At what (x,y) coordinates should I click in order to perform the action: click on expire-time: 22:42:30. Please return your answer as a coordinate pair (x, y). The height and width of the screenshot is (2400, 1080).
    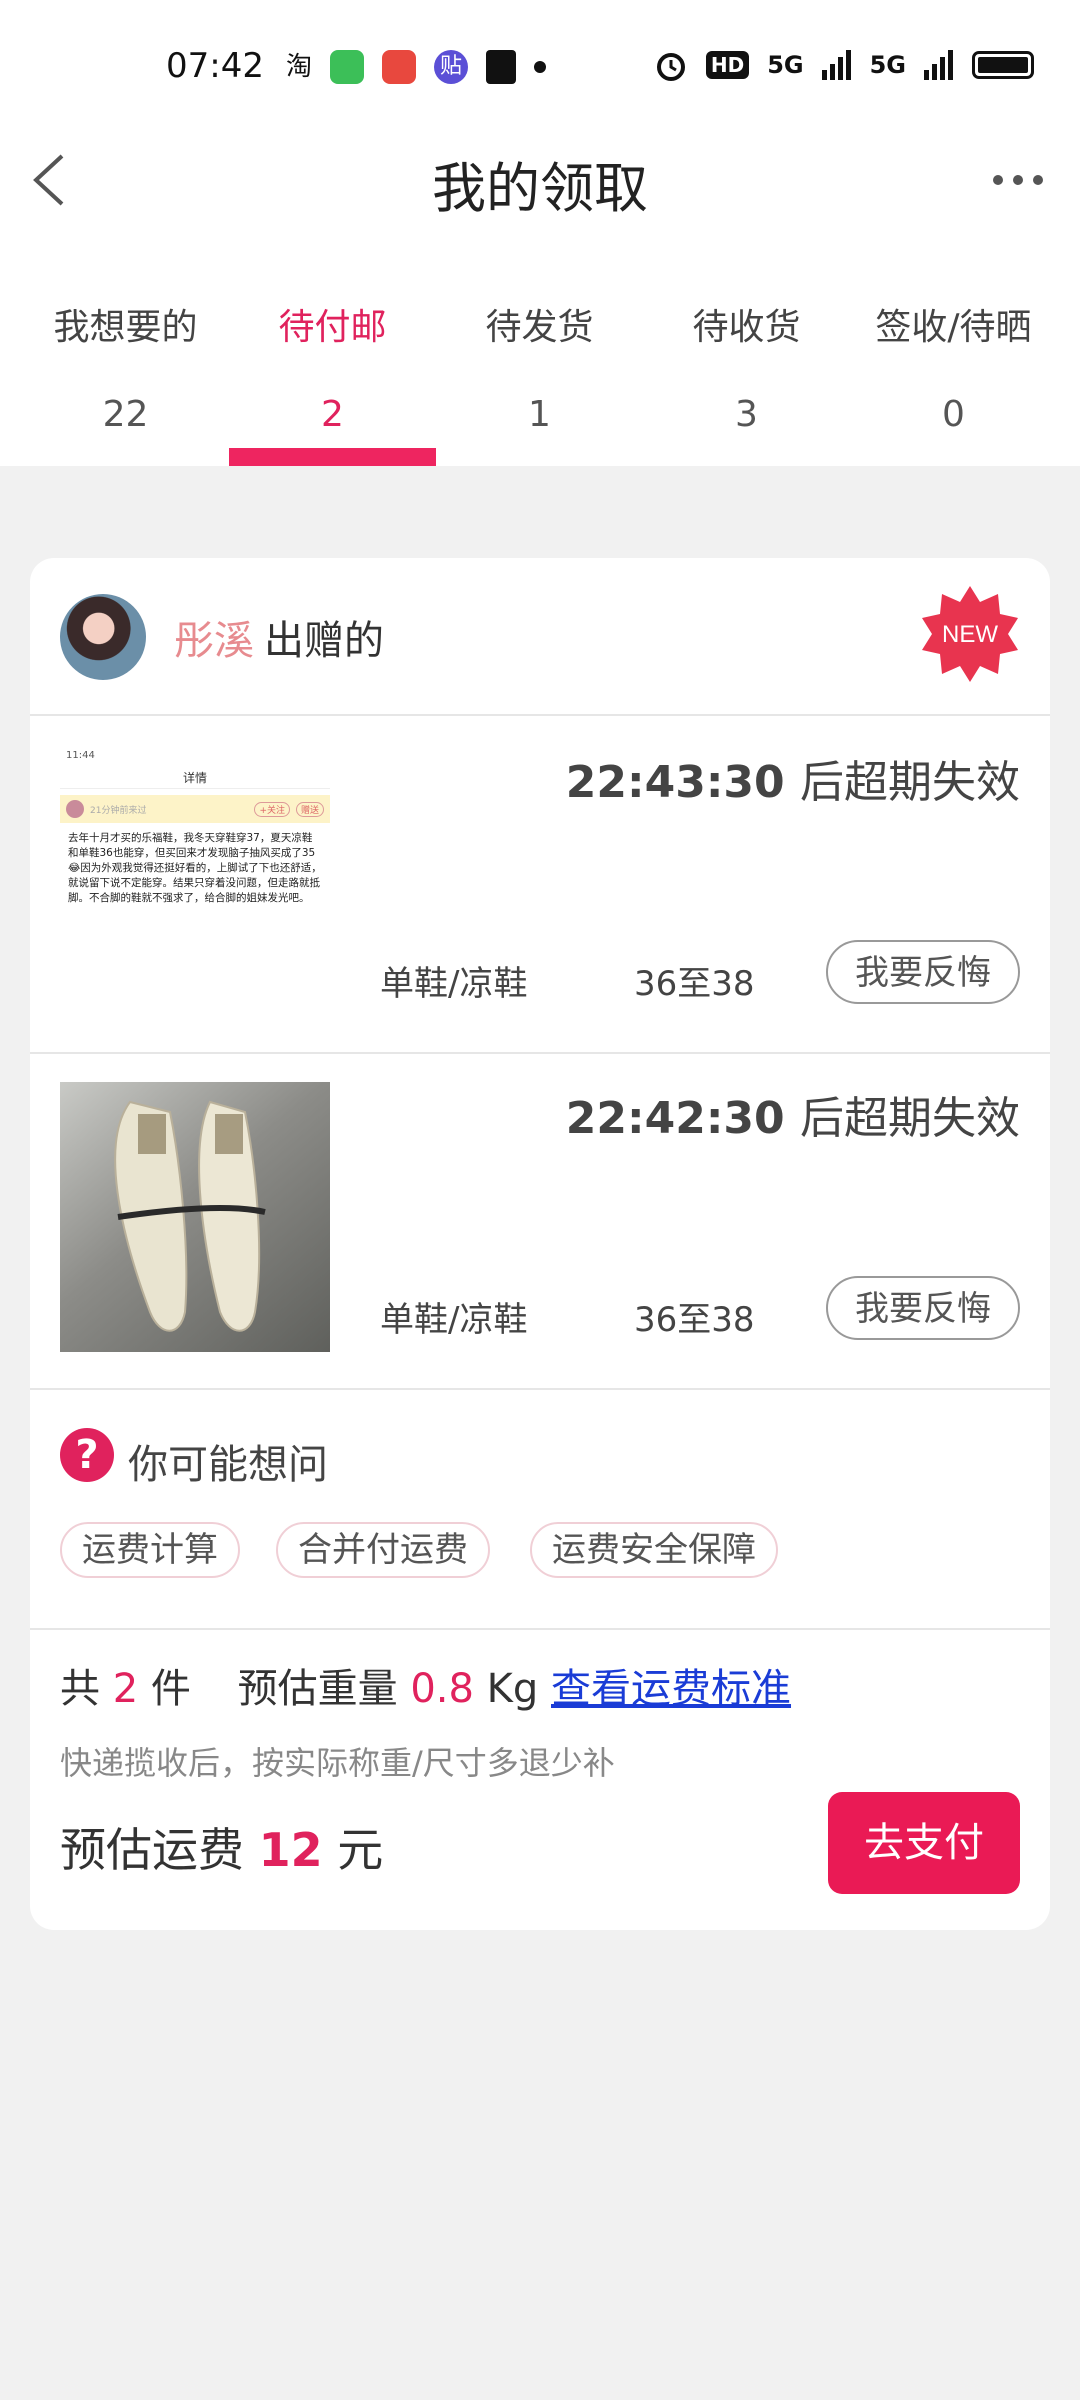
    Looking at the image, I should click on (675, 1118).